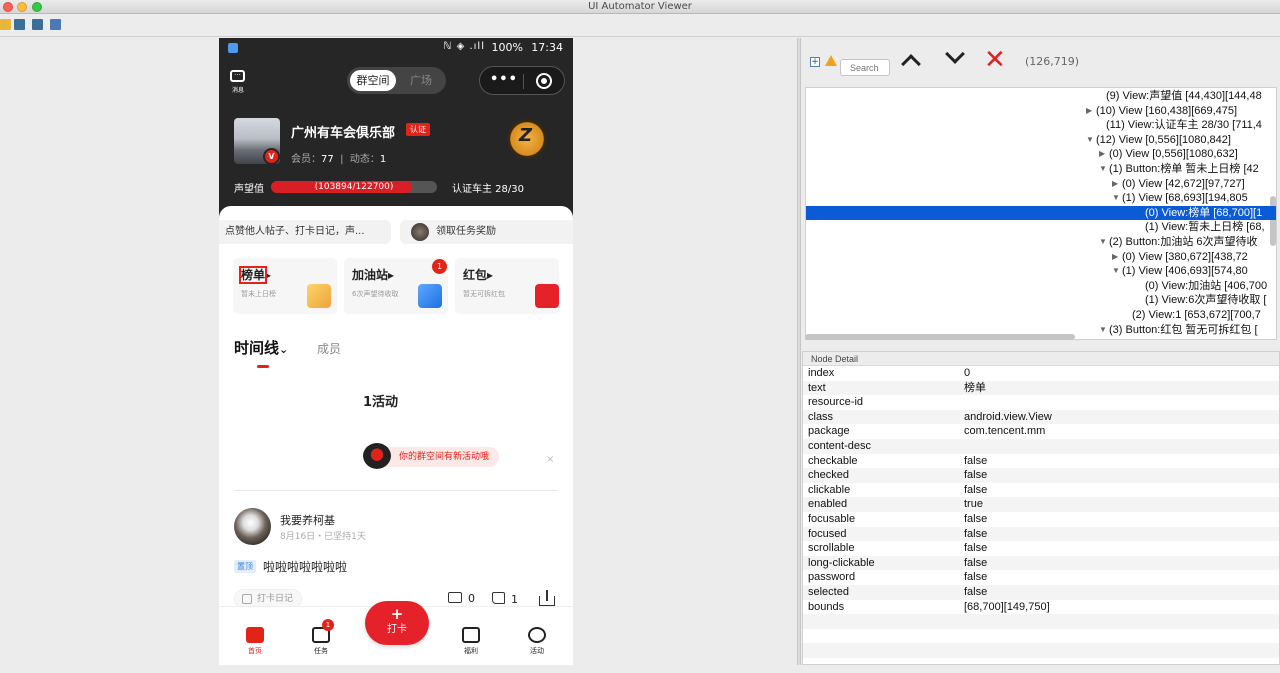 The image size is (1280, 673). What do you see at coordinates (1041, 402) in the screenshot?
I see `property-row: resource-id` at bounding box center [1041, 402].